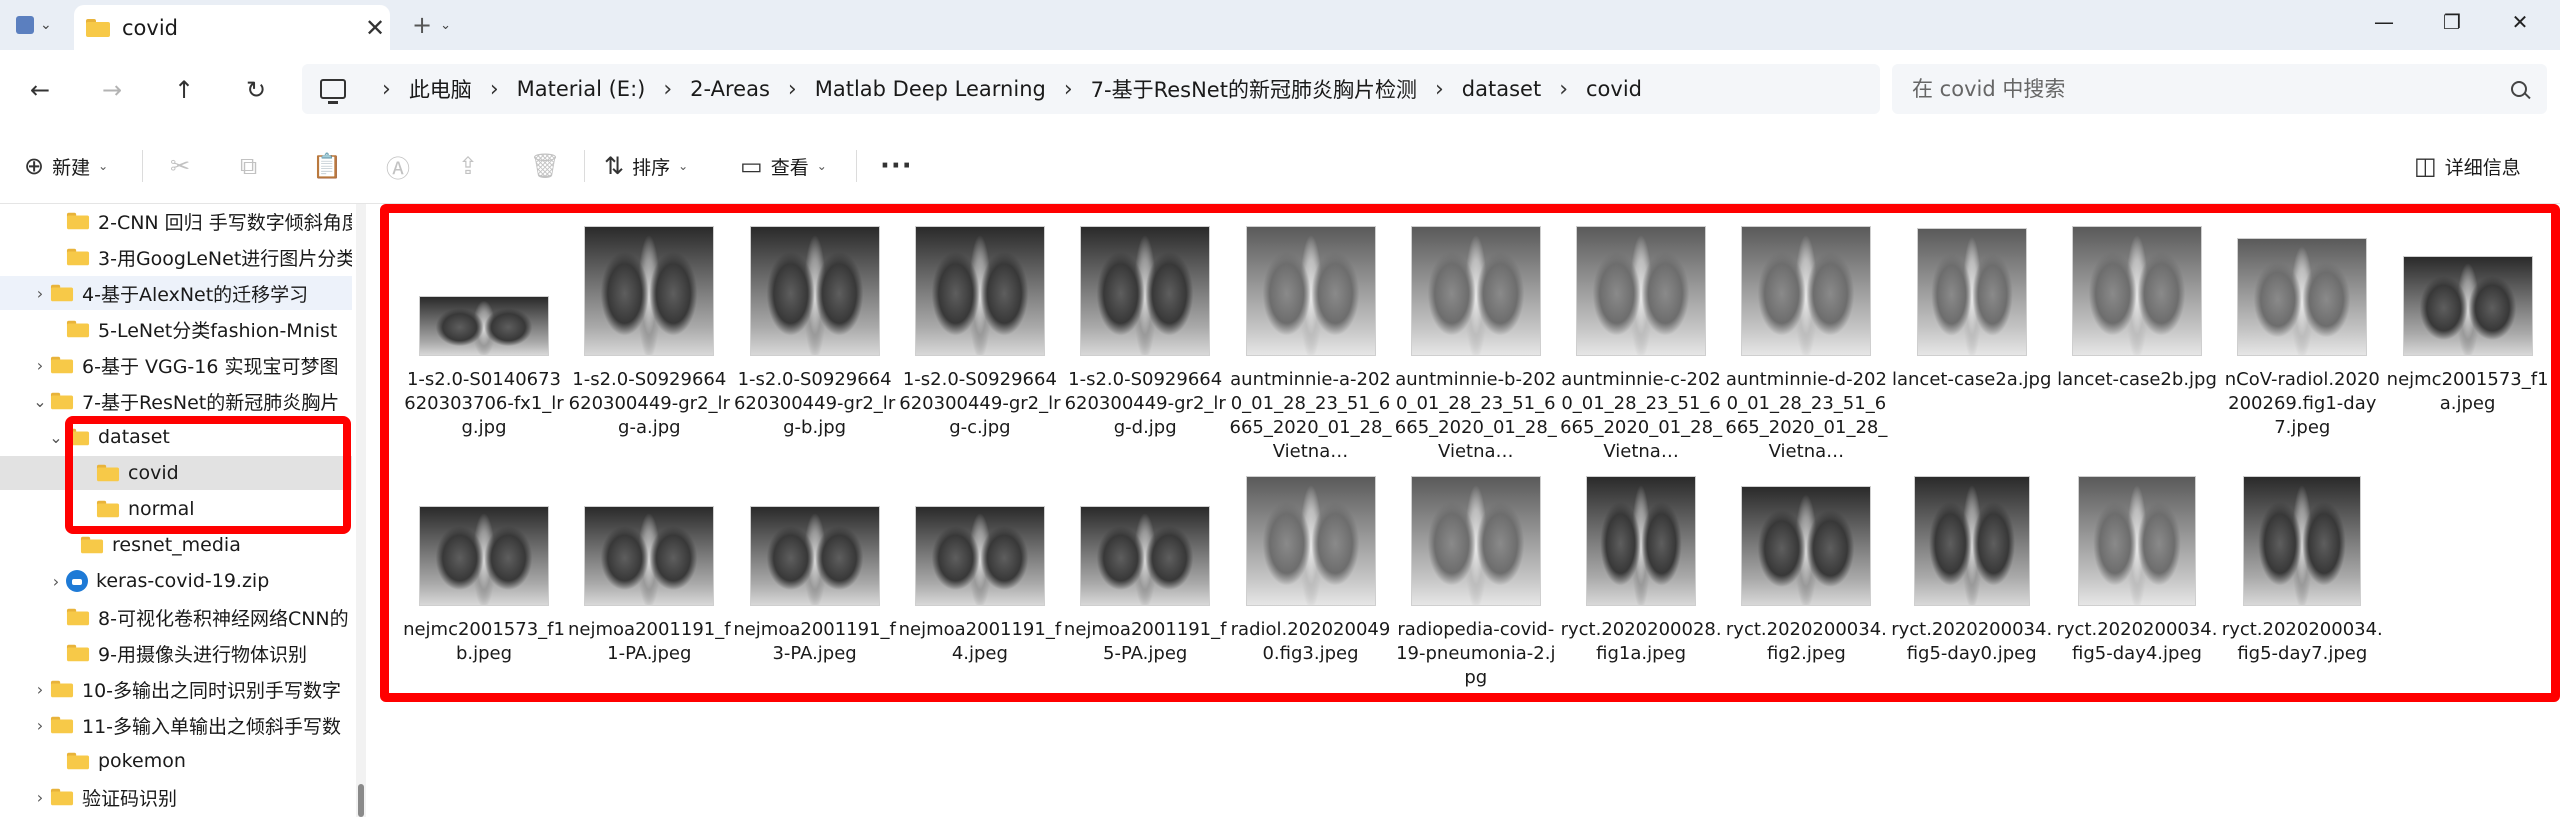  I want to click on breadcrumb-item: covid, so click(1614, 89).